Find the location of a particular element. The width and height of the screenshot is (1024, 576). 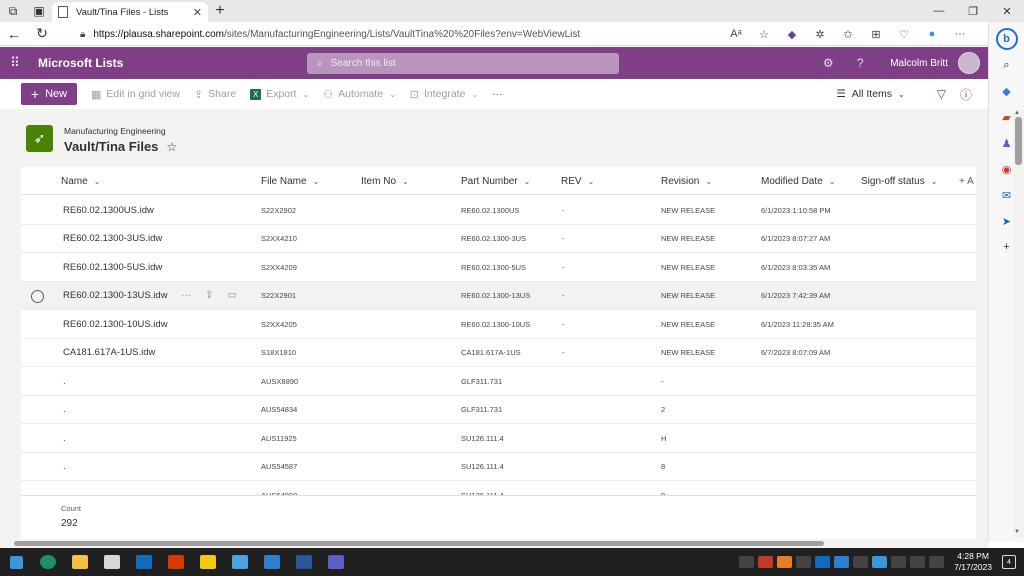

close-window-icon: ✕ is located at coordinates (1007, 11).